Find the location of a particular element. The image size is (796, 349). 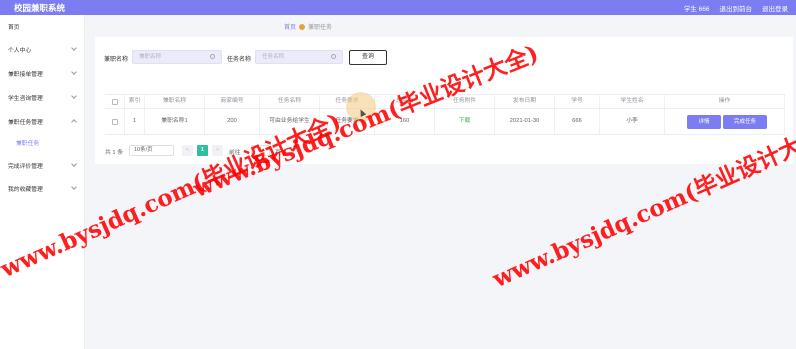

sidebar-item-consult-management: 学生咨询管理 is located at coordinates (42, 97).